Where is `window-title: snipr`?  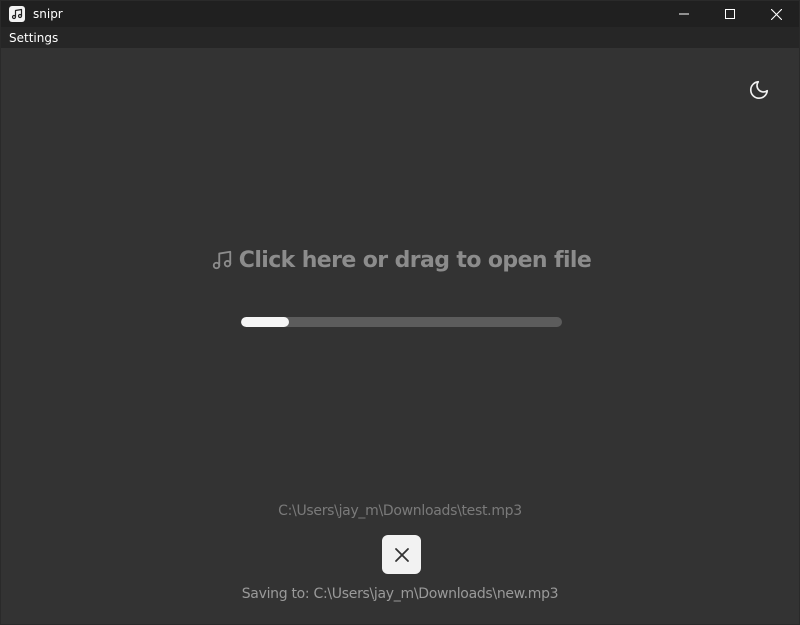
window-title: snipr is located at coordinates (48, 14).